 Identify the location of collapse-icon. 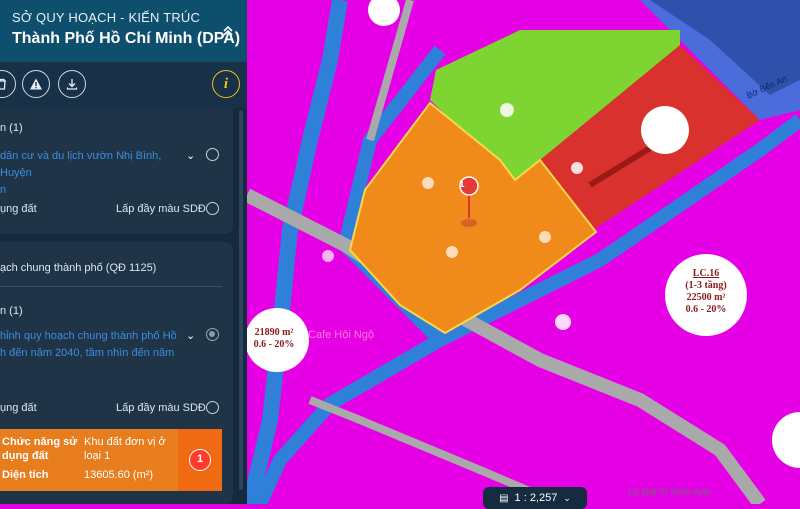
(228, 31).